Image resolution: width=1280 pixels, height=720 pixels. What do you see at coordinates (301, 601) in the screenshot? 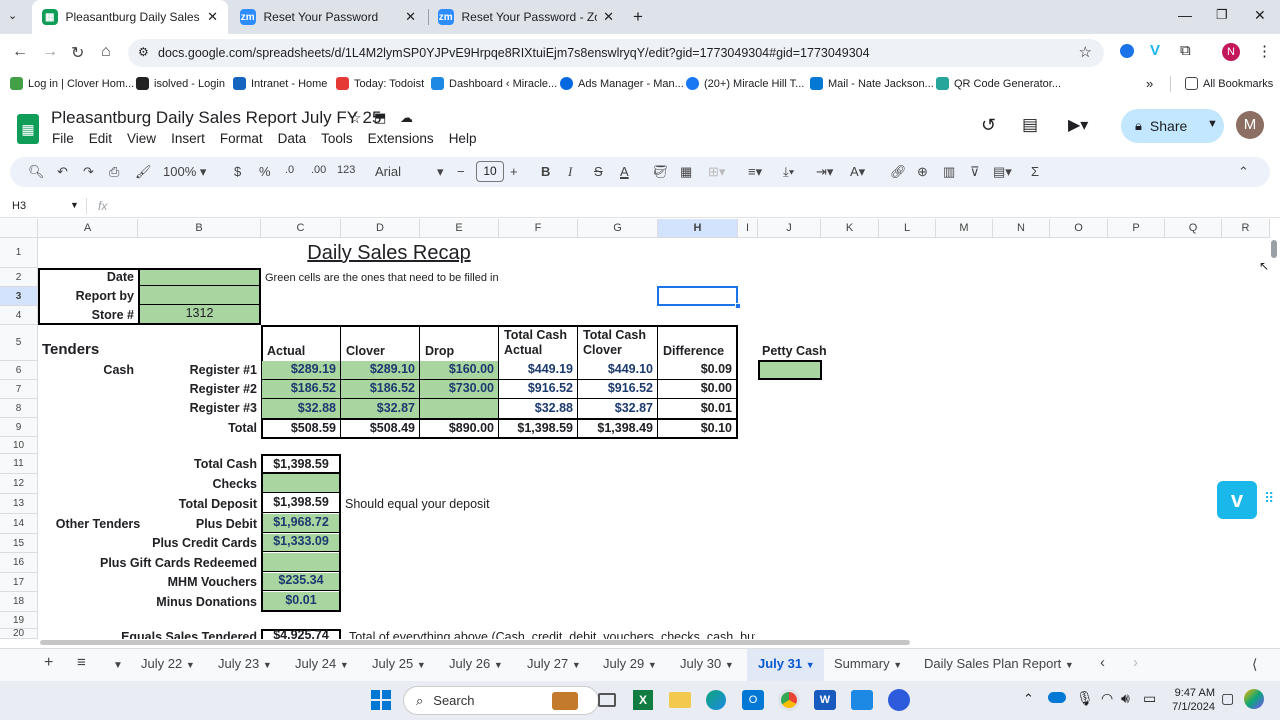
I see `minus-donations-cell: $0.01` at bounding box center [301, 601].